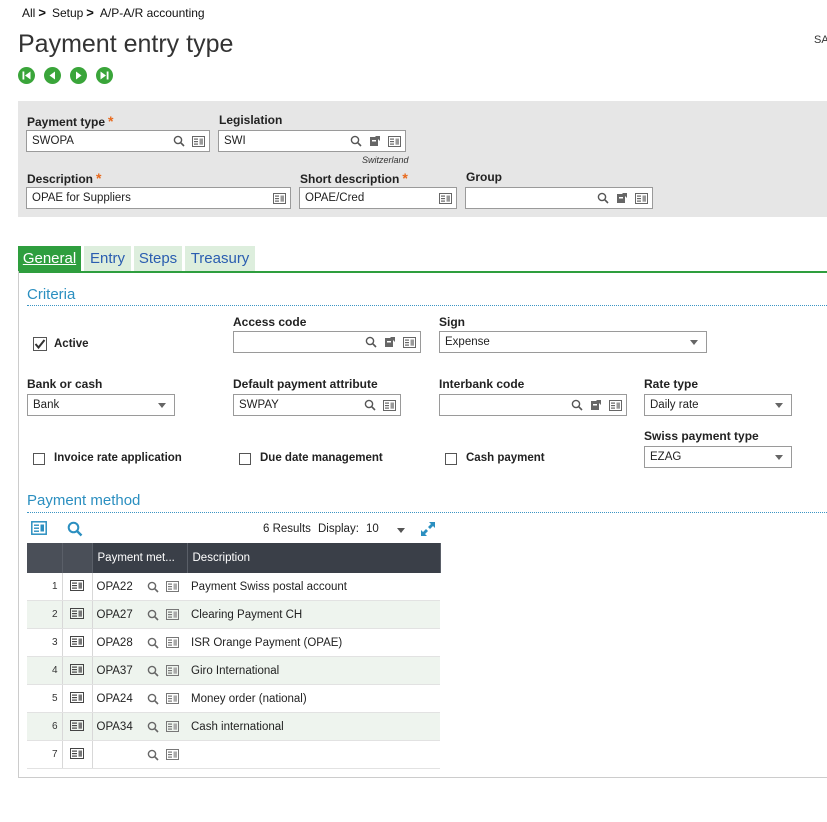 The width and height of the screenshot is (827, 822). I want to click on payment-method-cell: OPA28, so click(139, 642).